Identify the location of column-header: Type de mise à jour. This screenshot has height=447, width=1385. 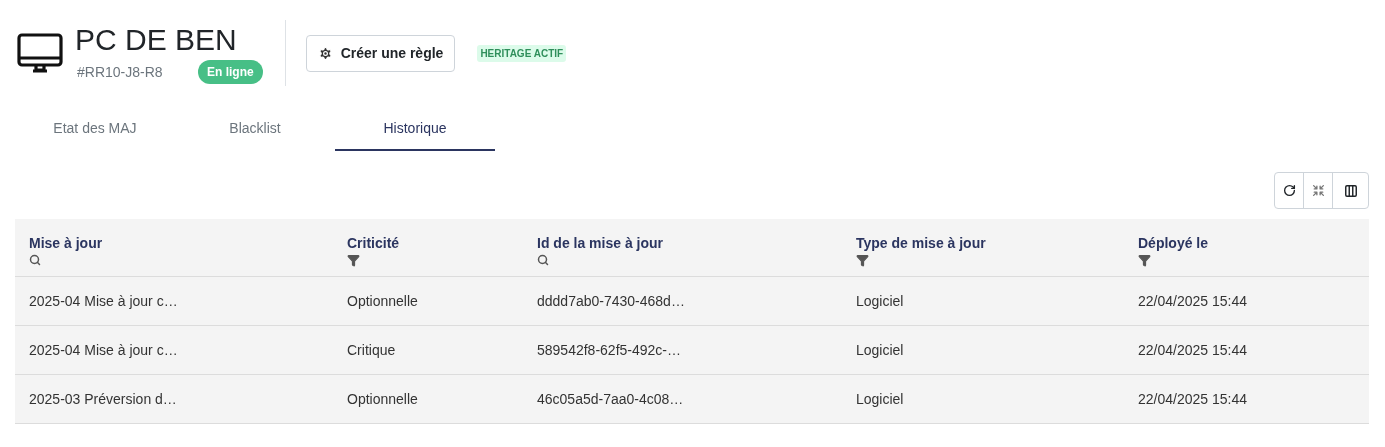
(983, 247).